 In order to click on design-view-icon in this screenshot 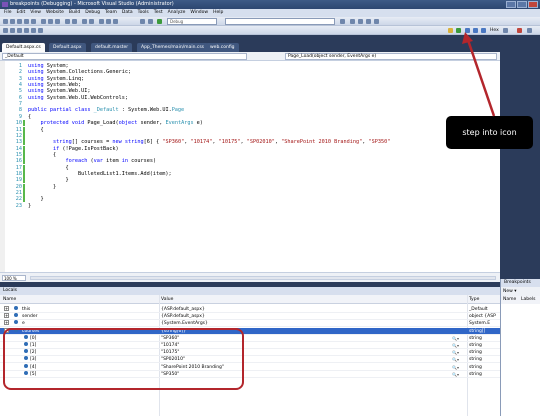, I will do `click(12, 30)`.